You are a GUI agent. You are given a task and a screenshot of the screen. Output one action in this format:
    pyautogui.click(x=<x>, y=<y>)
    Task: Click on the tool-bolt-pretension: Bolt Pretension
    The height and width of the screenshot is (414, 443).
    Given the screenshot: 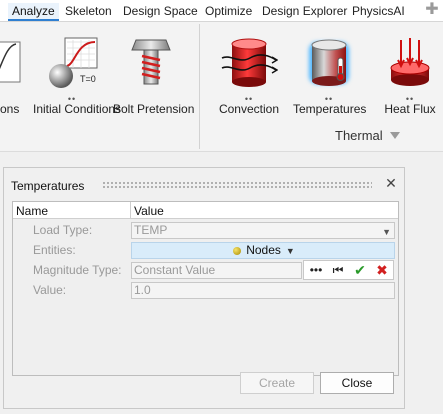 What is the action you would take?
    pyautogui.click(x=154, y=77)
    